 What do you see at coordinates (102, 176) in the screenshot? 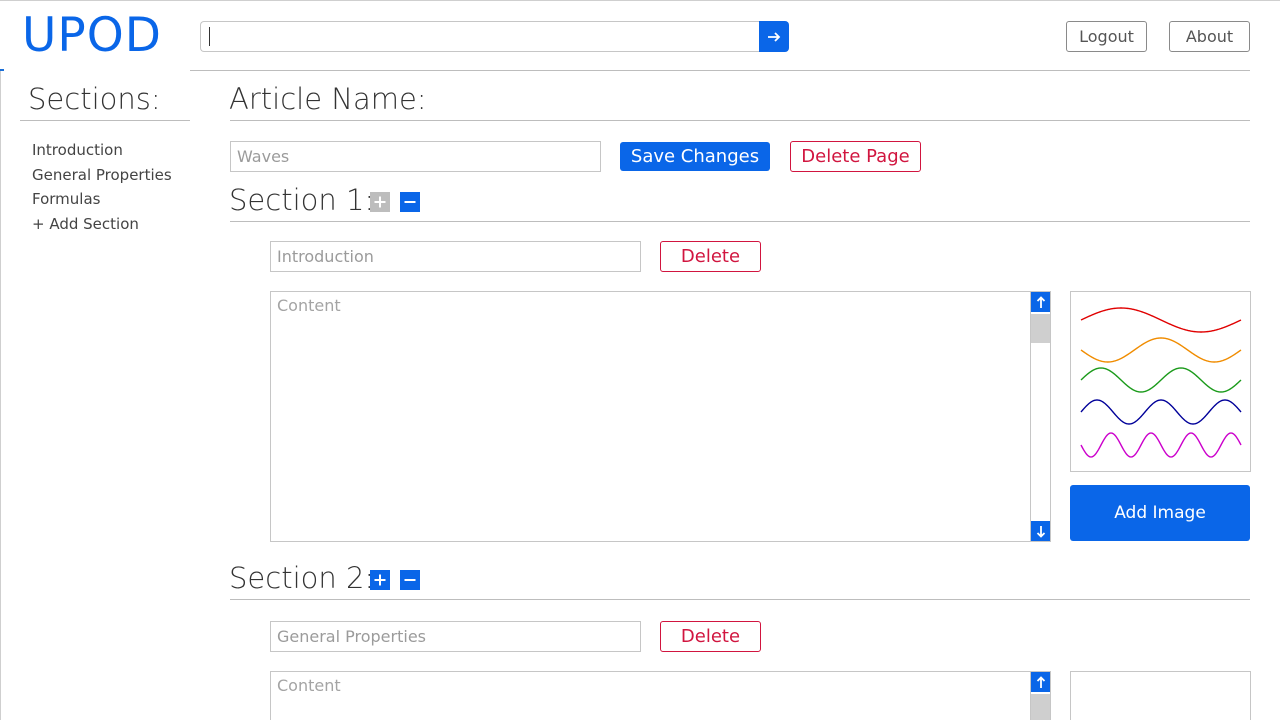
I see `sidebar-item-general-properties: General Properties` at bounding box center [102, 176].